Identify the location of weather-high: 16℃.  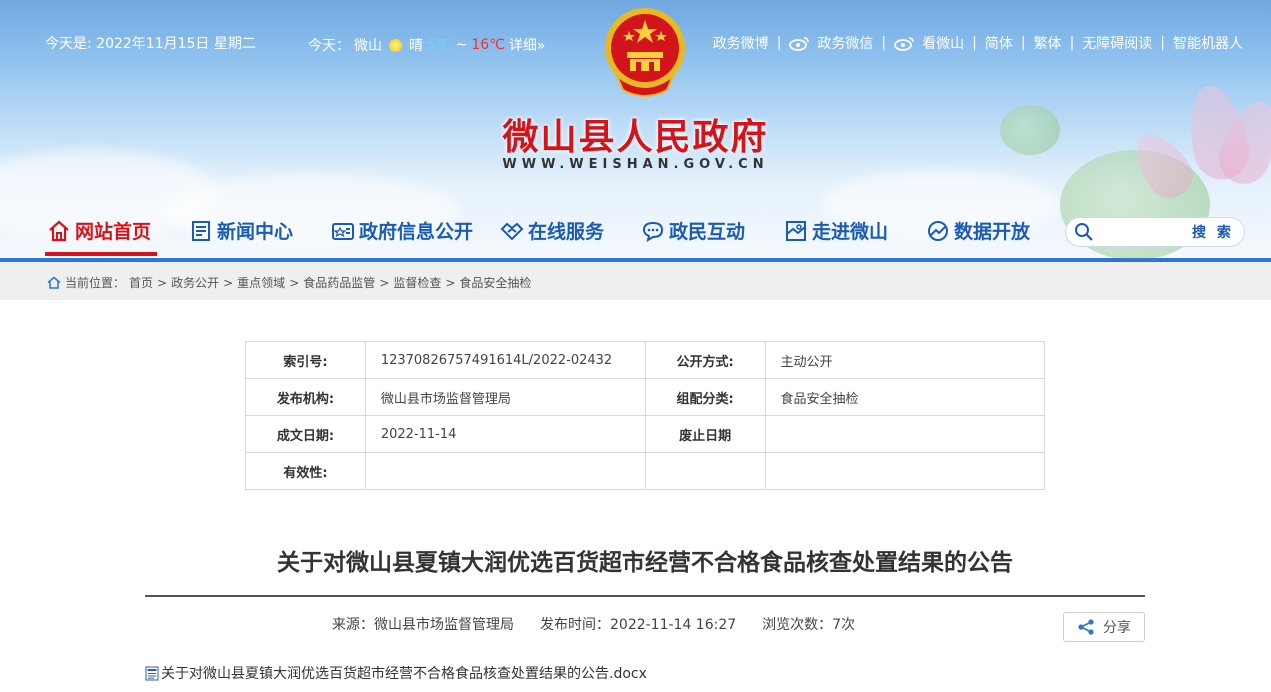
(488, 45).